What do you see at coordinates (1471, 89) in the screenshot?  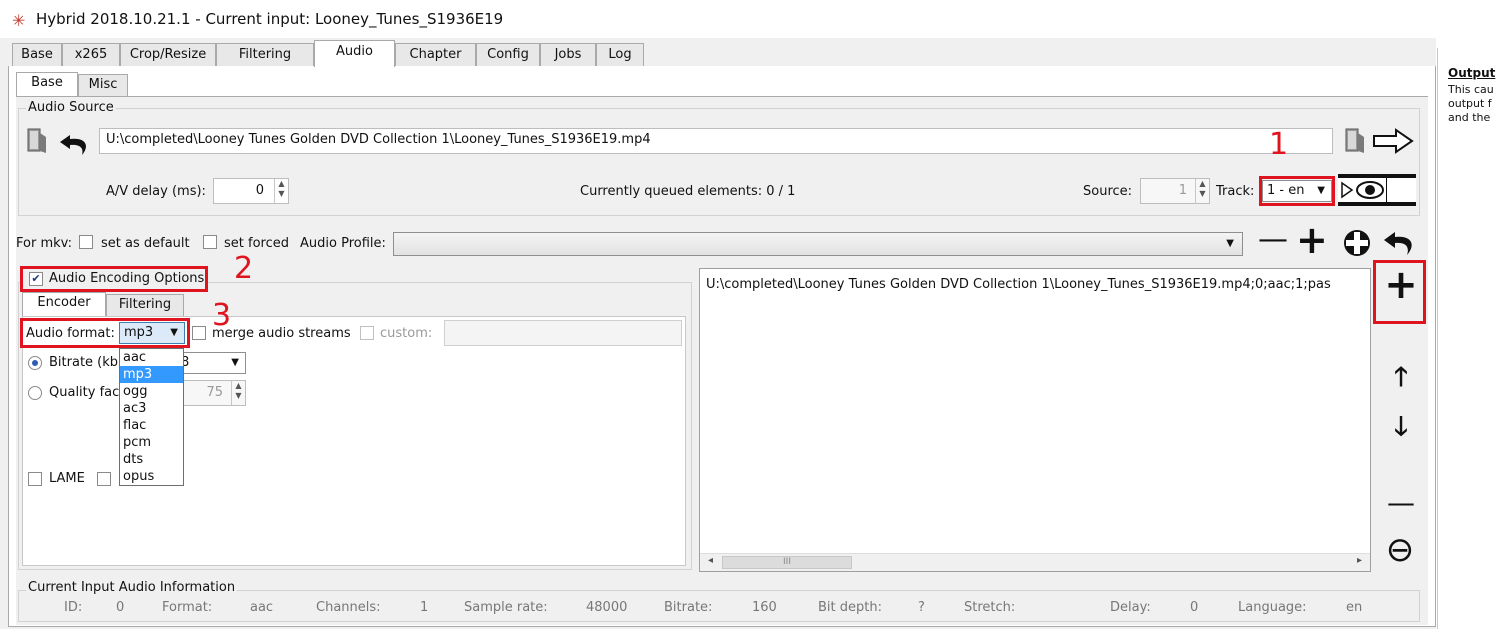 I see `help-line: This cau` at bounding box center [1471, 89].